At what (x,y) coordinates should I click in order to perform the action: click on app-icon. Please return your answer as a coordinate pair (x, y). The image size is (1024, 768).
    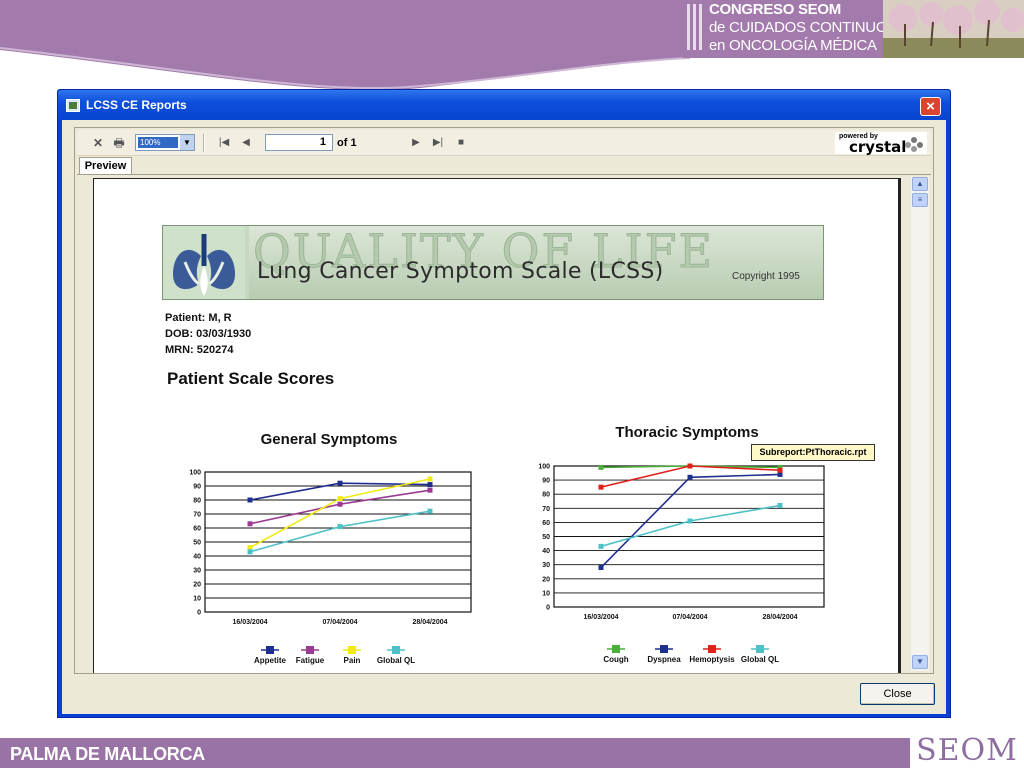
    Looking at the image, I should click on (73, 105).